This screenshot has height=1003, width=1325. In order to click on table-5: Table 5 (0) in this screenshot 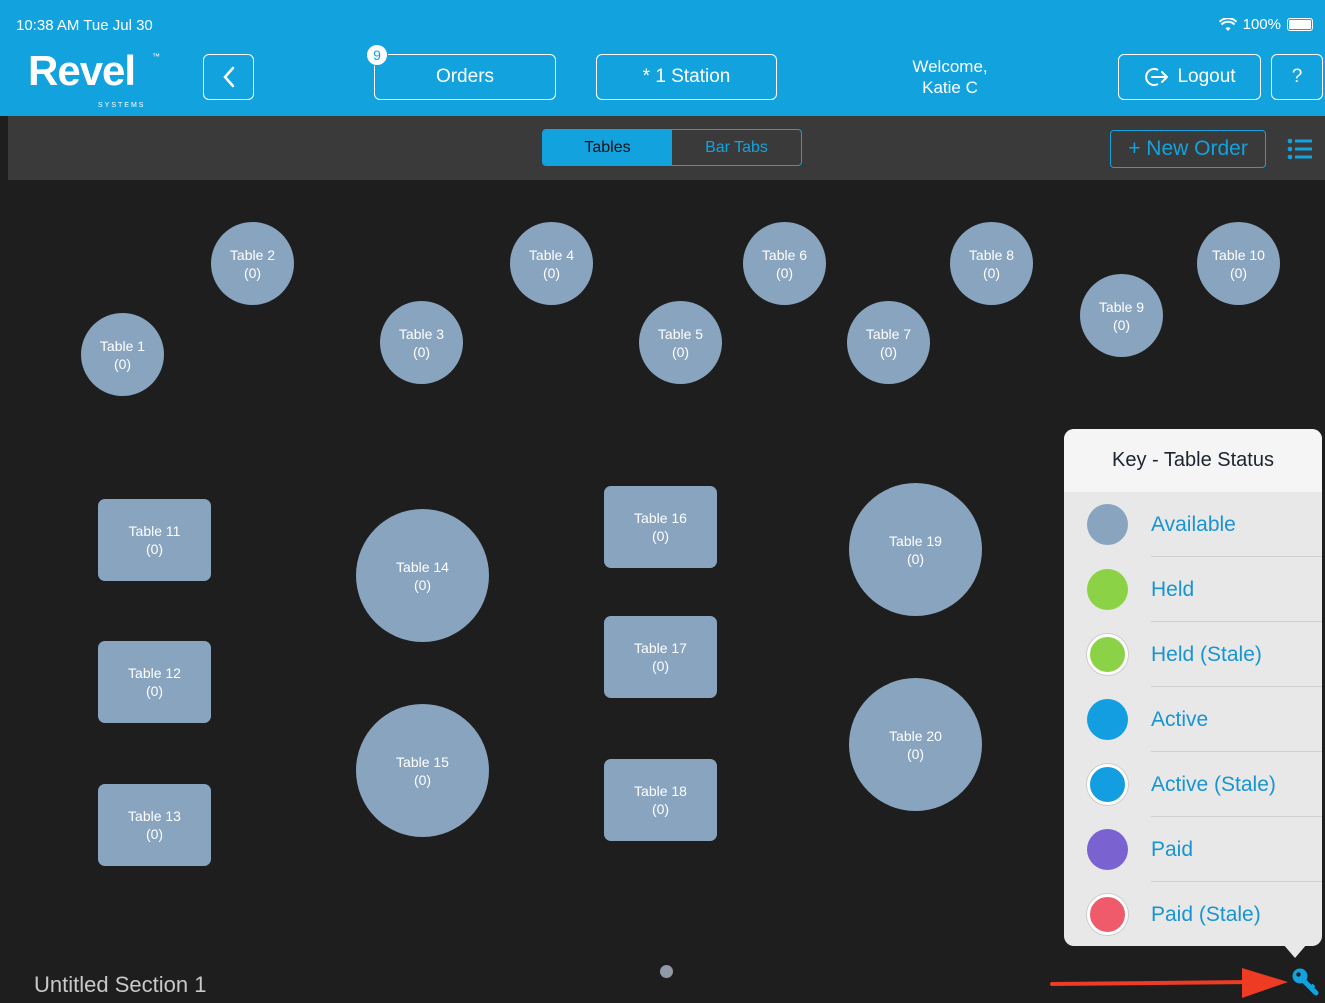, I will do `click(680, 342)`.